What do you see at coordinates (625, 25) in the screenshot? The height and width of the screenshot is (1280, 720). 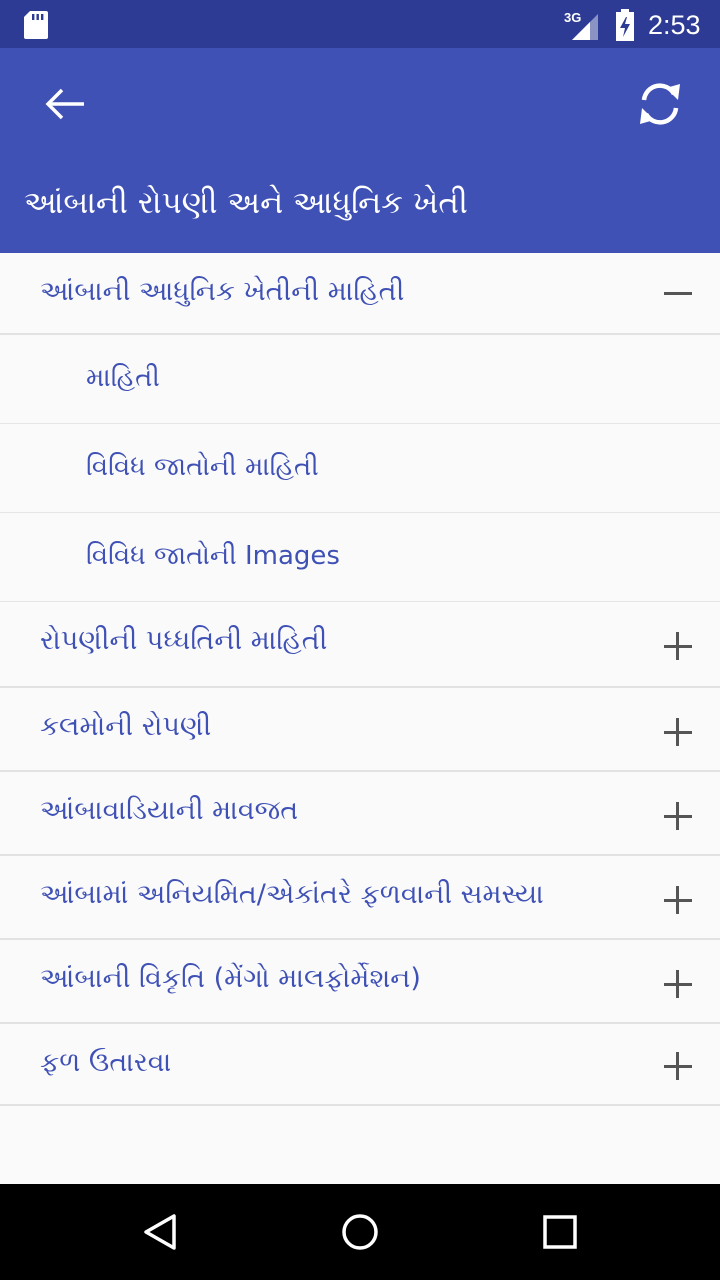 I see `battery-icon` at bounding box center [625, 25].